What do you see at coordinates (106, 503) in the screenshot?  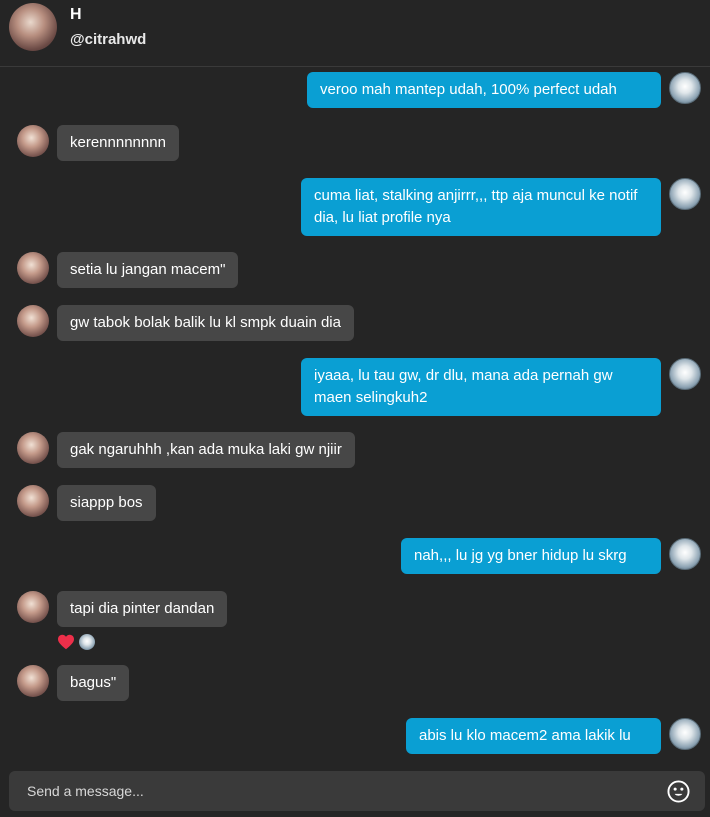 I see `incoming-message: siappp bos` at bounding box center [106, 503].